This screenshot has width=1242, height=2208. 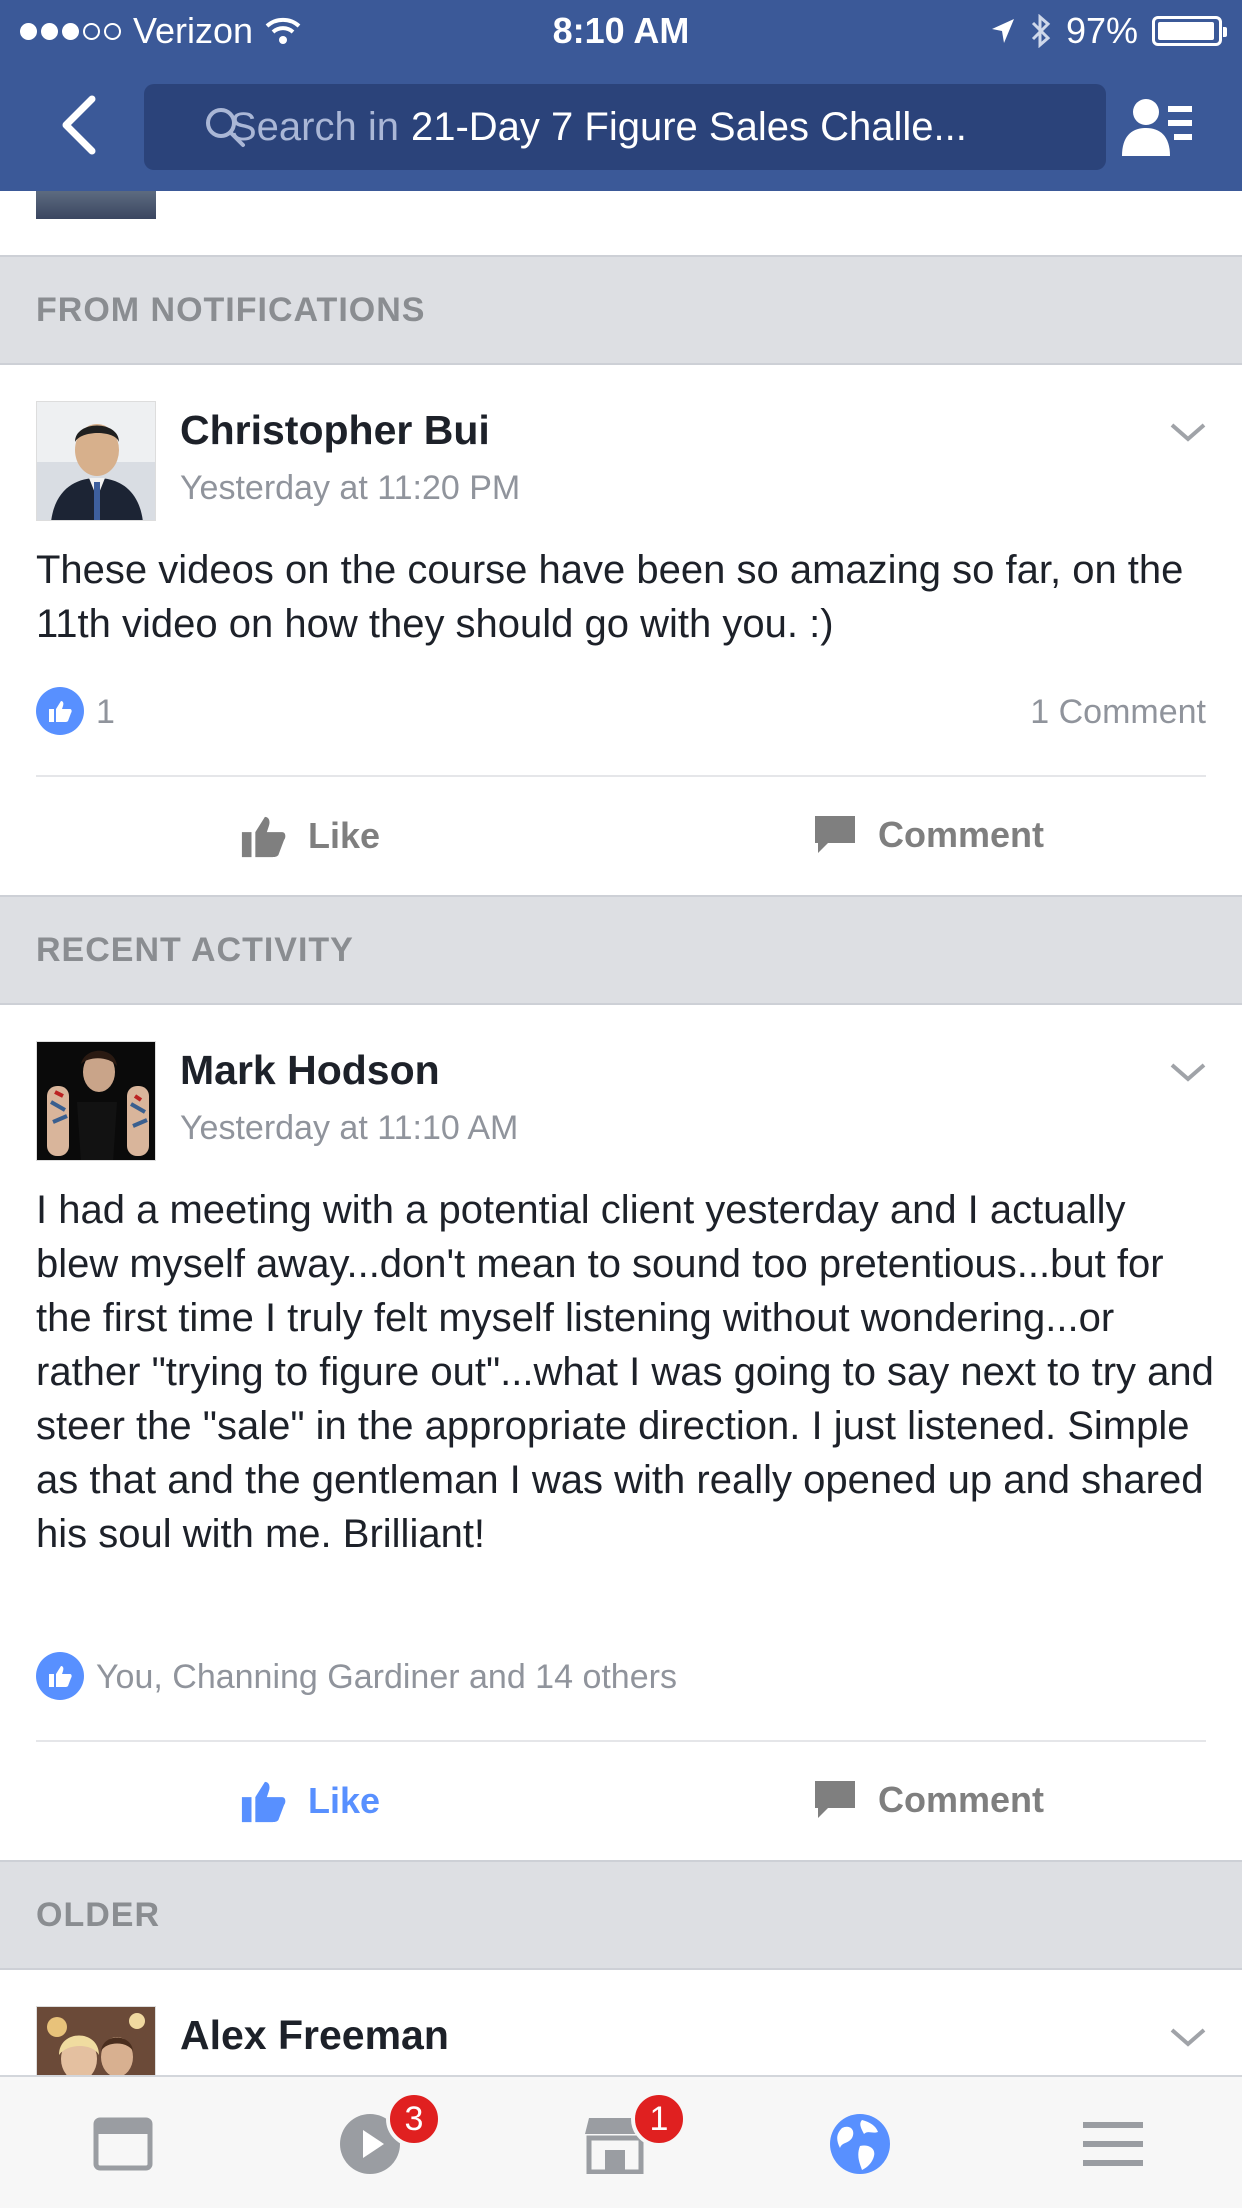 What do you see at coordinates (310, 1070) in the screenshot?
I see `post-author: Mark Hodson` at bounding box center [310, 1070].